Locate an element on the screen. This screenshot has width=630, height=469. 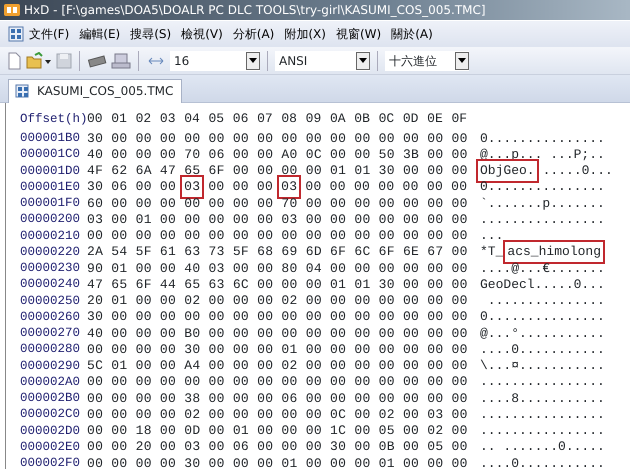
hex-bytes: 20 01 00 00 02 00 00 00 02 00 00 00 00 00 00 00 is located at coordinates (277, 301).